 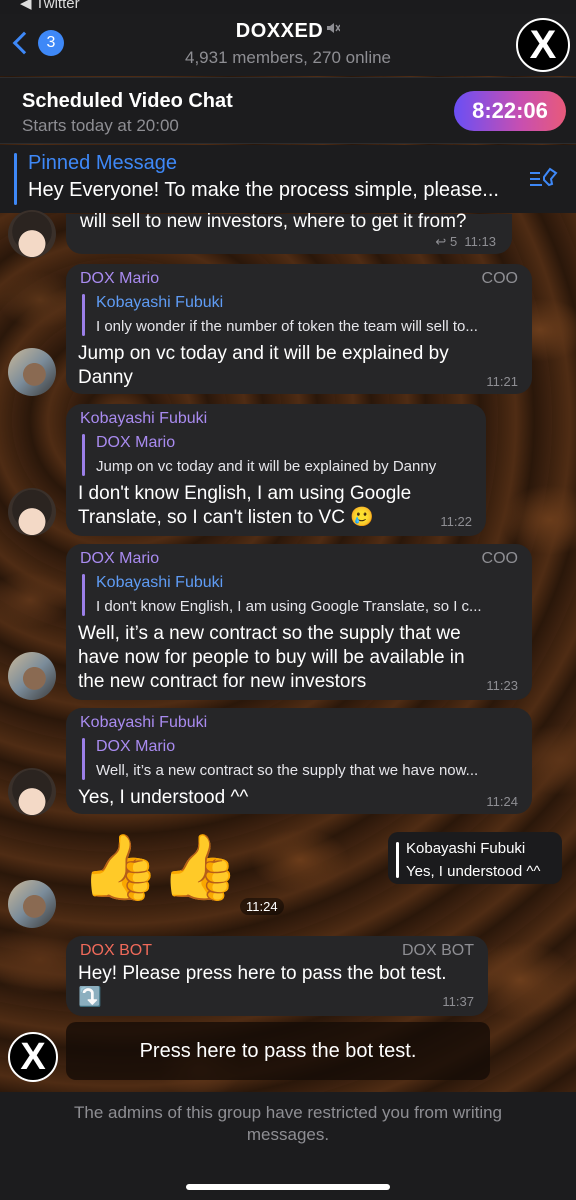 What do you see at coordinates (278, 1051) in the screenshot?
I see `bot-test-button: Press here to pass the bot test.` at bounding box center [278, 1051].